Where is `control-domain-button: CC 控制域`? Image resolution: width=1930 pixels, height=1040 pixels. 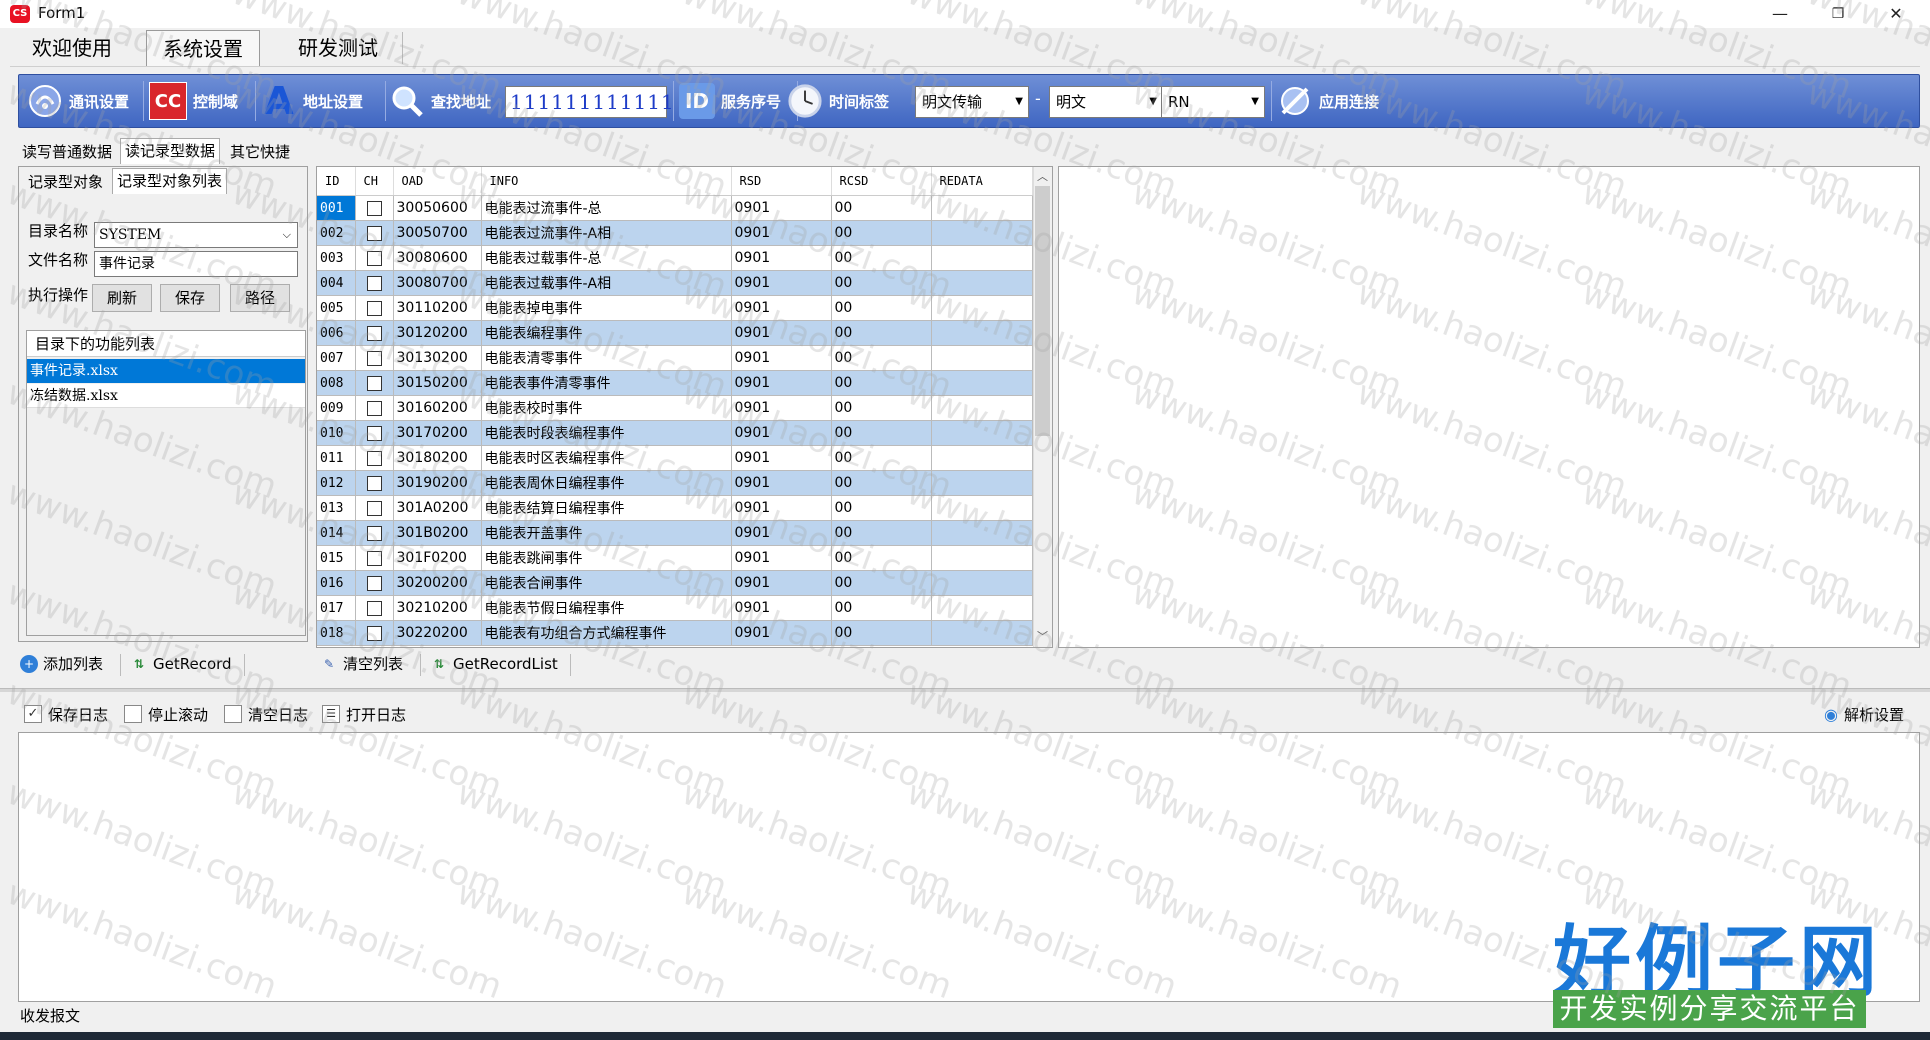
control-domain-button: CC 控制域 is located at coordinates (193, 101).